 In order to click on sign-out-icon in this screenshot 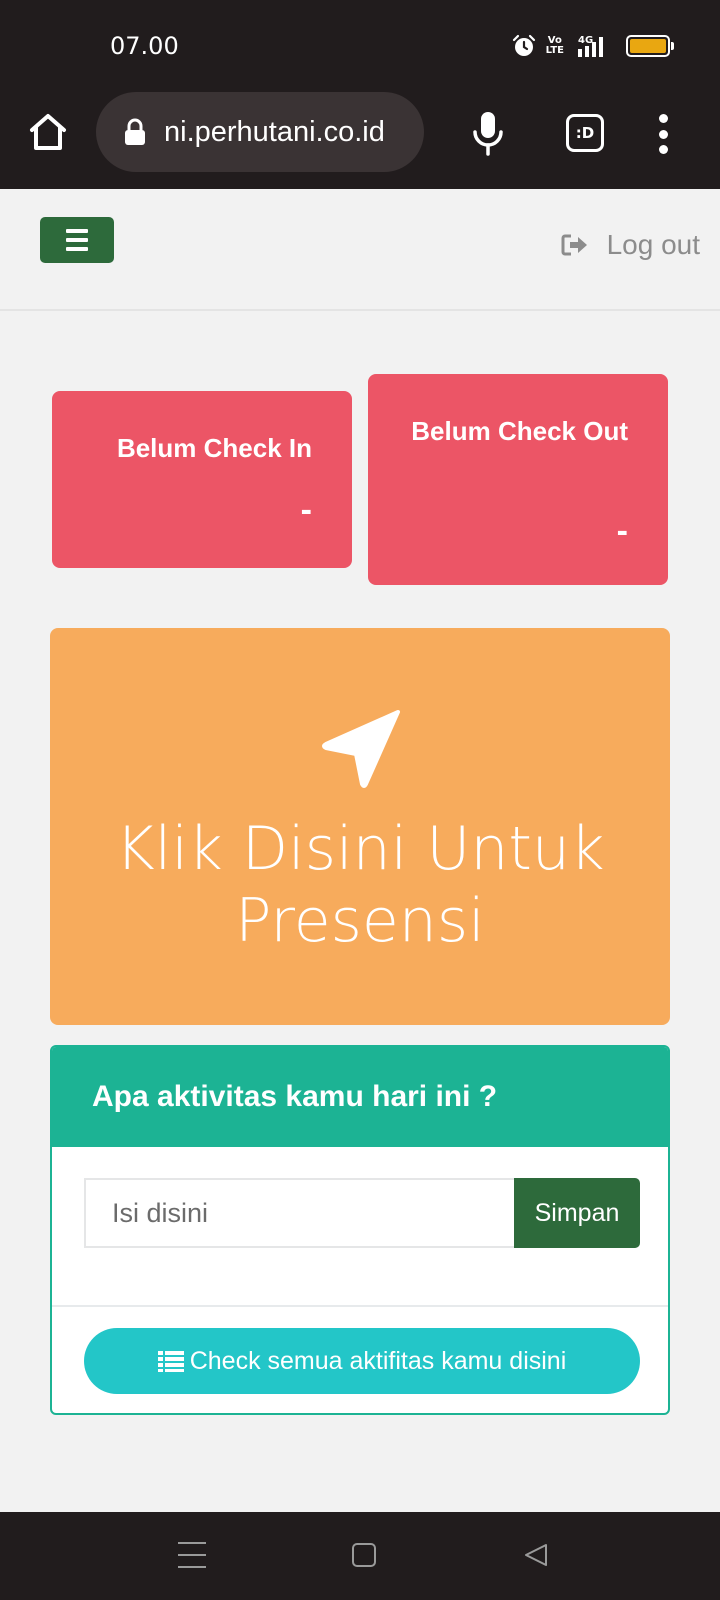, I will do `click(574, 245)`.